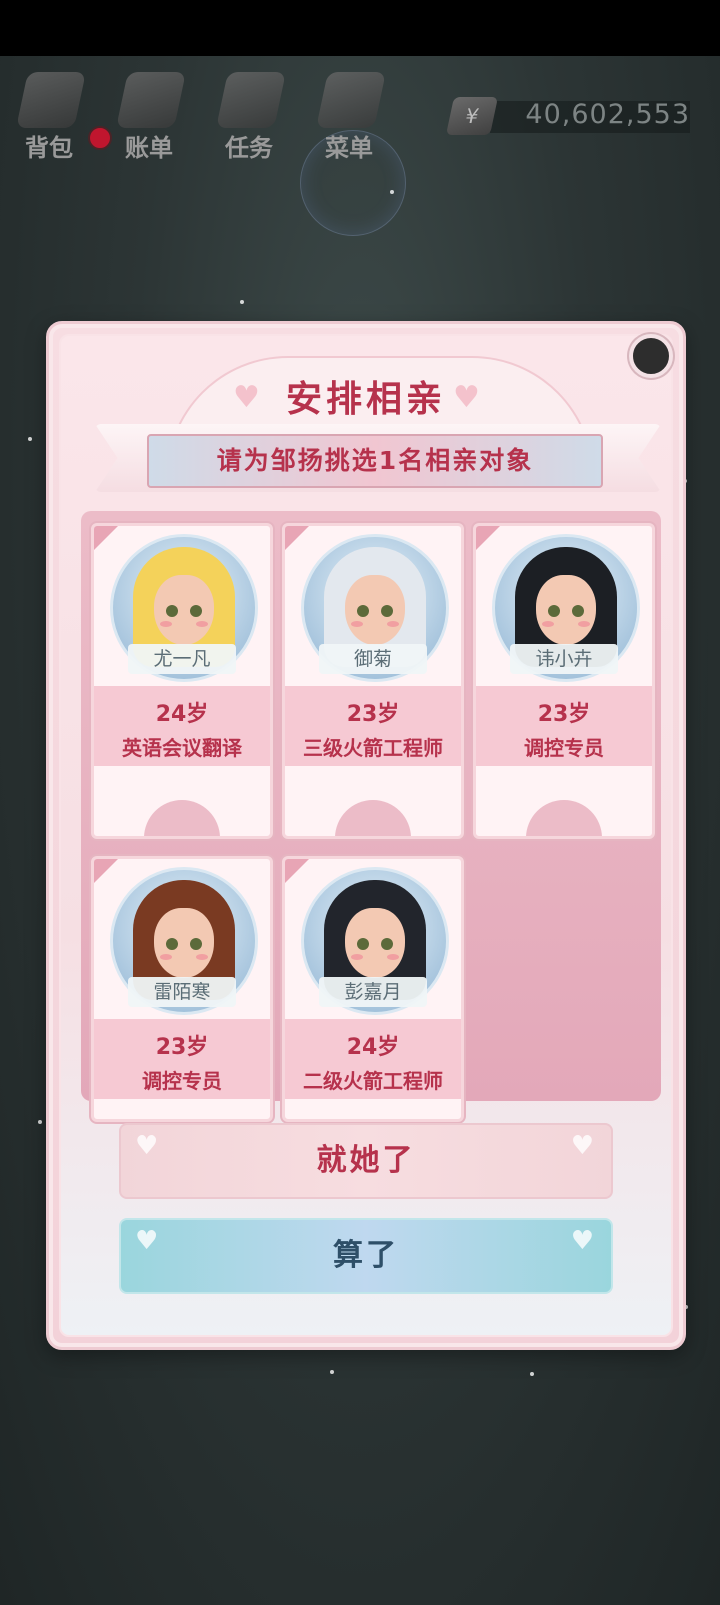 This screenshot has height=1605, width=720. I want to click on candidate-job: 二级火箭工程师, so click(373, 1081).